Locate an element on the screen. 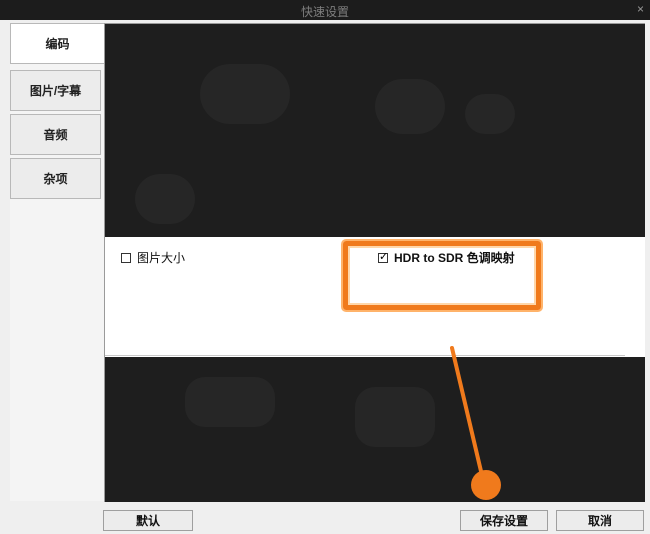  tab-label: 音频 is located at coordinates (55, 135).